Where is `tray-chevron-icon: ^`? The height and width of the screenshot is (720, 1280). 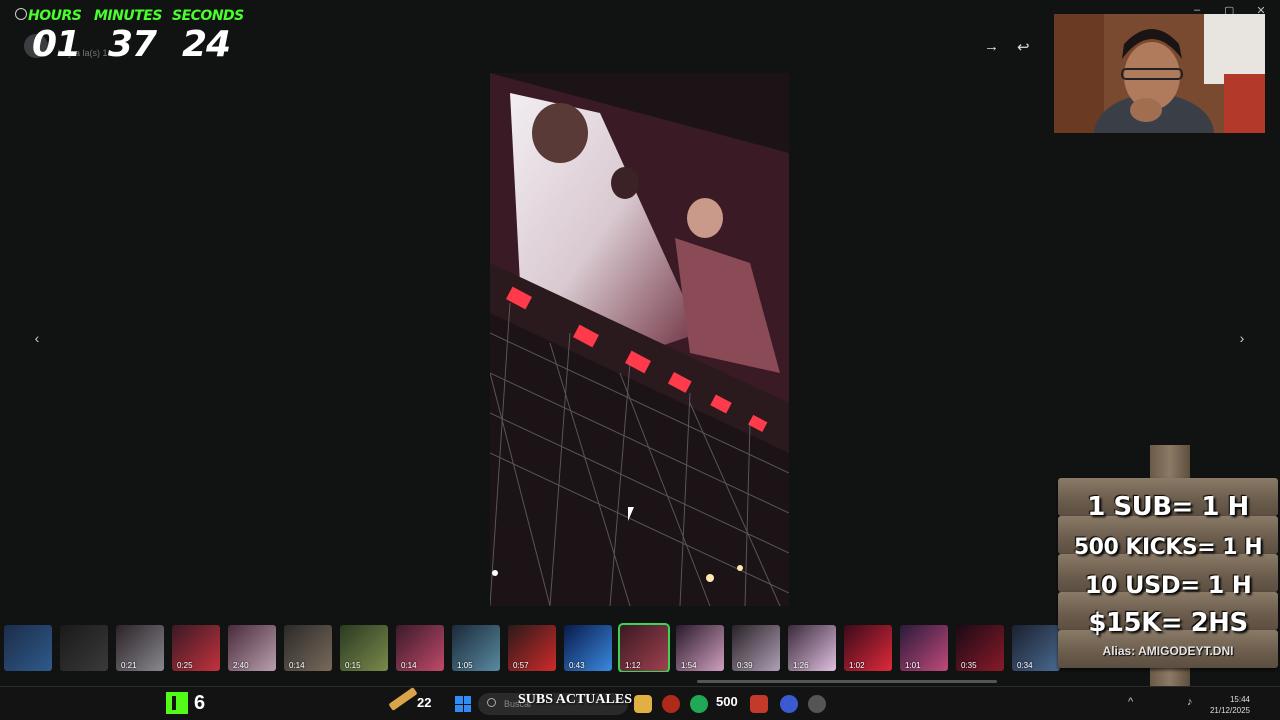
tray-chevron-icon: ^ is located at coordinates (1130, 702).